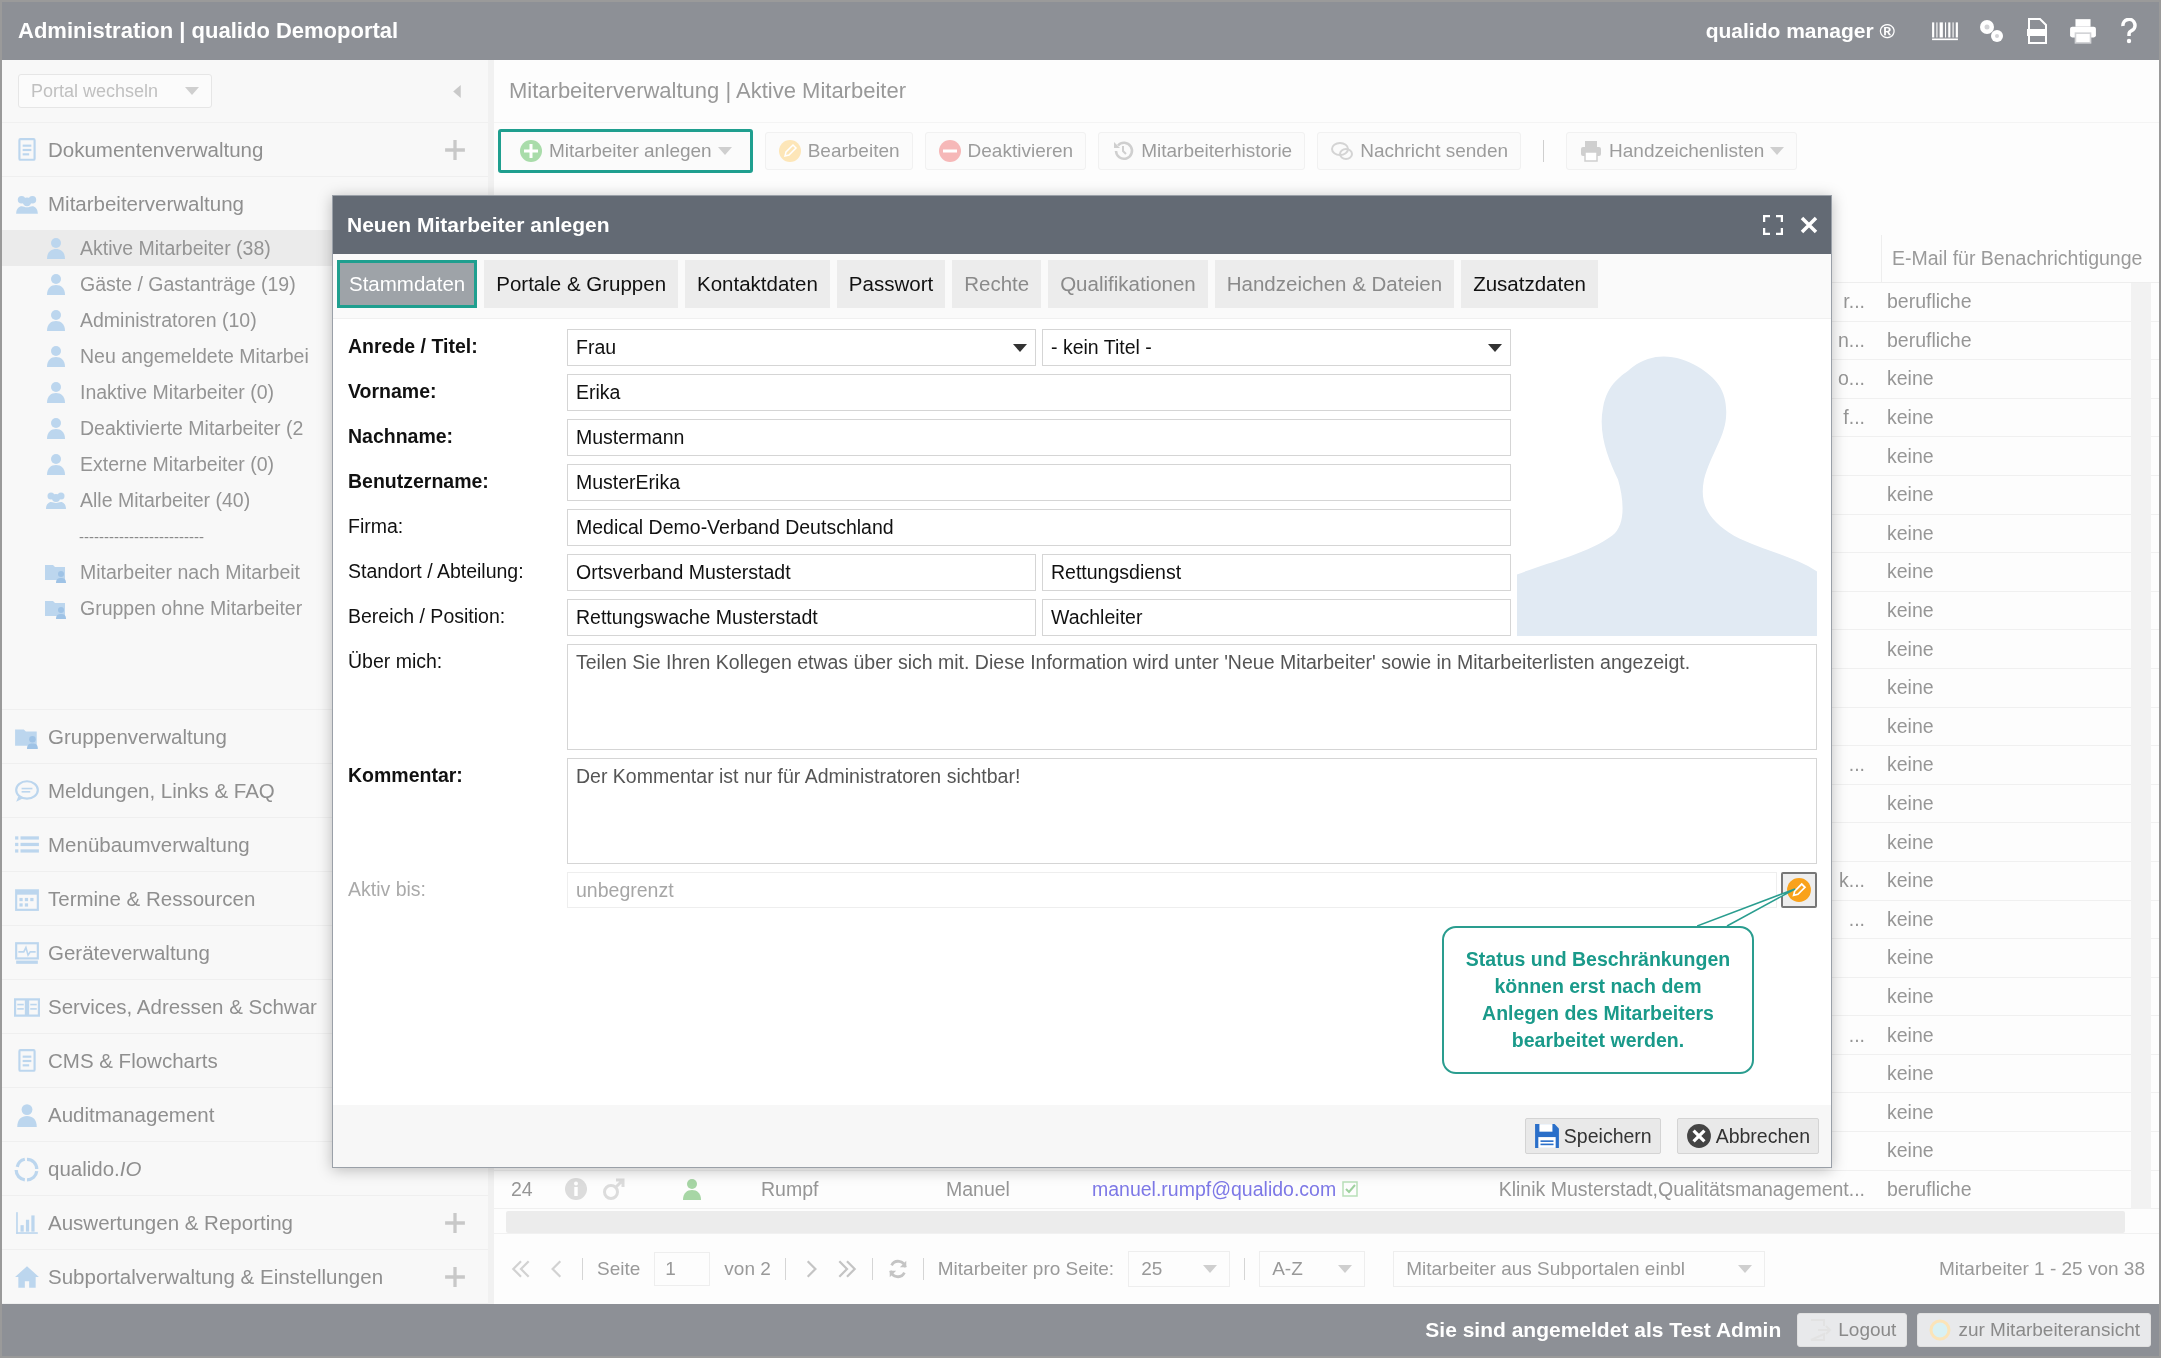  I want to click on info-icon, so click(576, 1189).